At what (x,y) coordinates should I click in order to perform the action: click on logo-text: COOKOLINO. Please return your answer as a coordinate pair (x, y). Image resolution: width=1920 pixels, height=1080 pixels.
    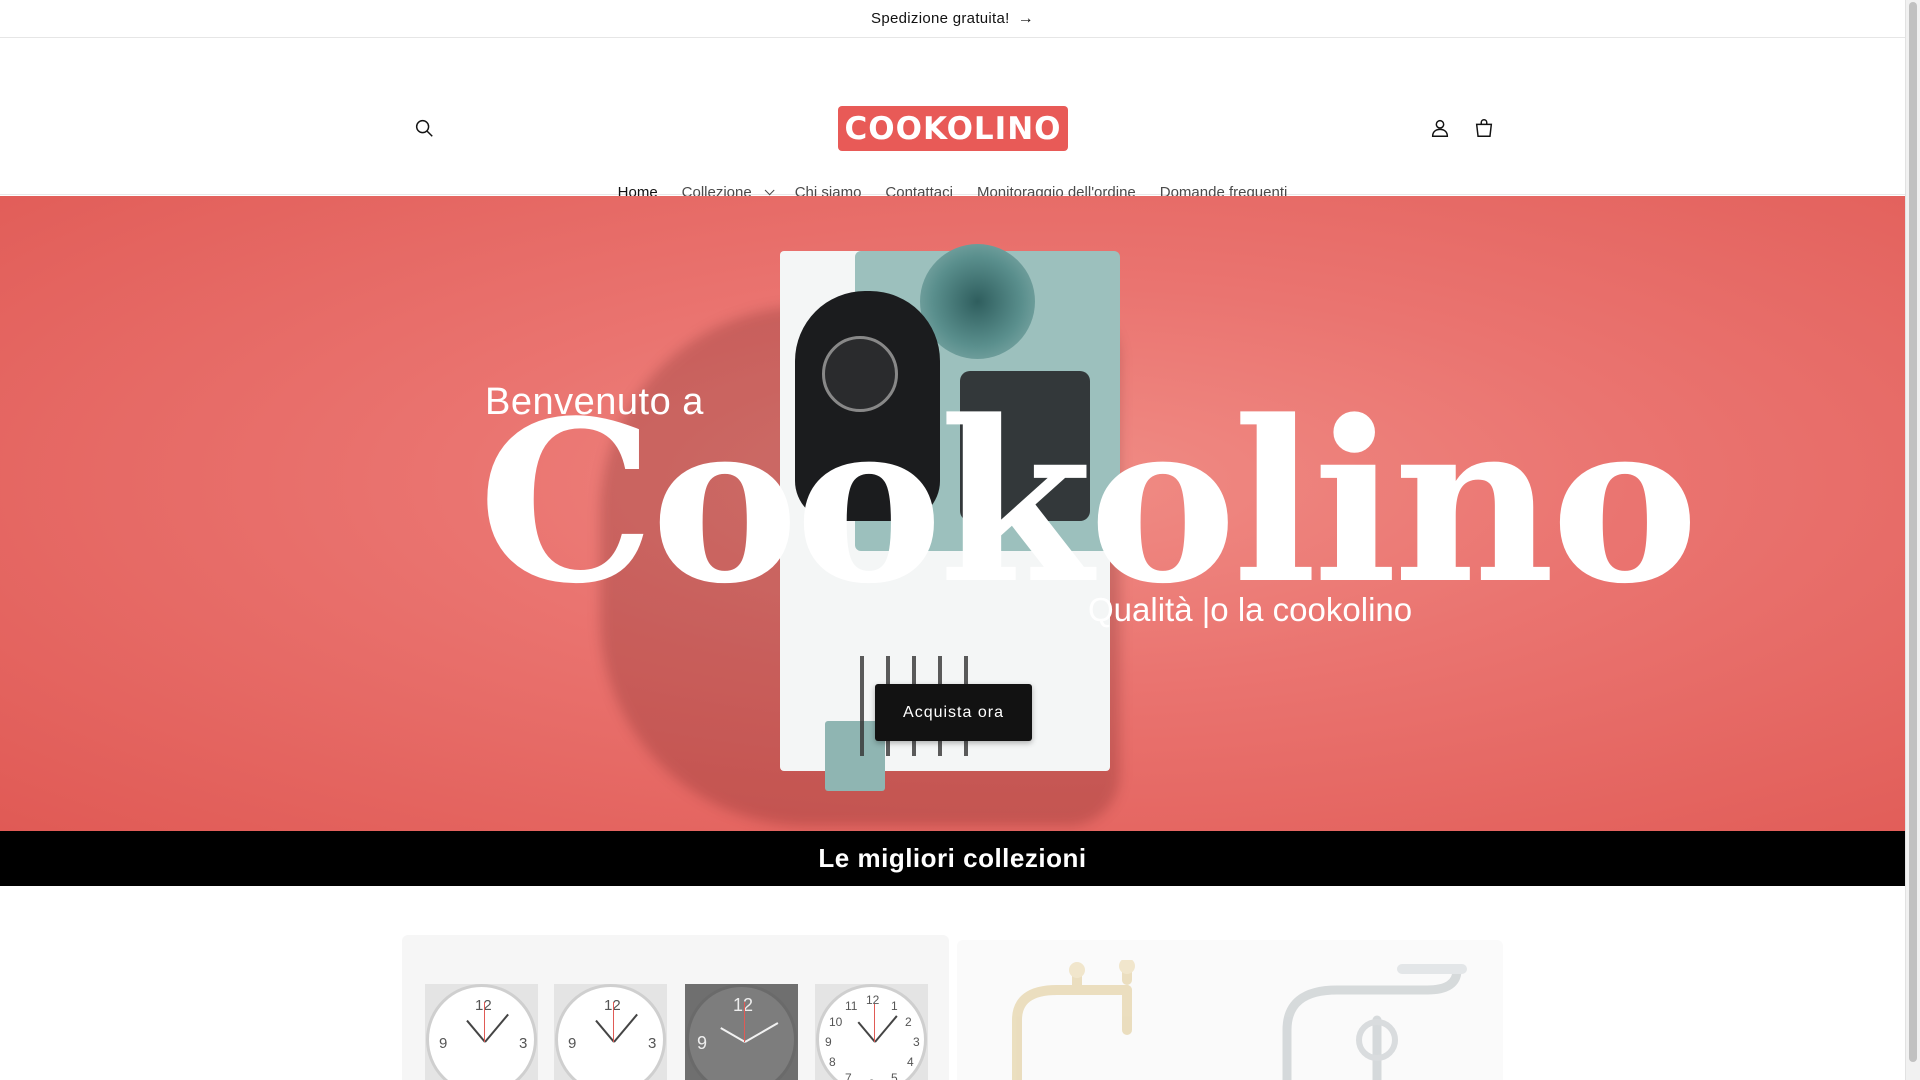
    Looking at the image, I should click on (953, 128).